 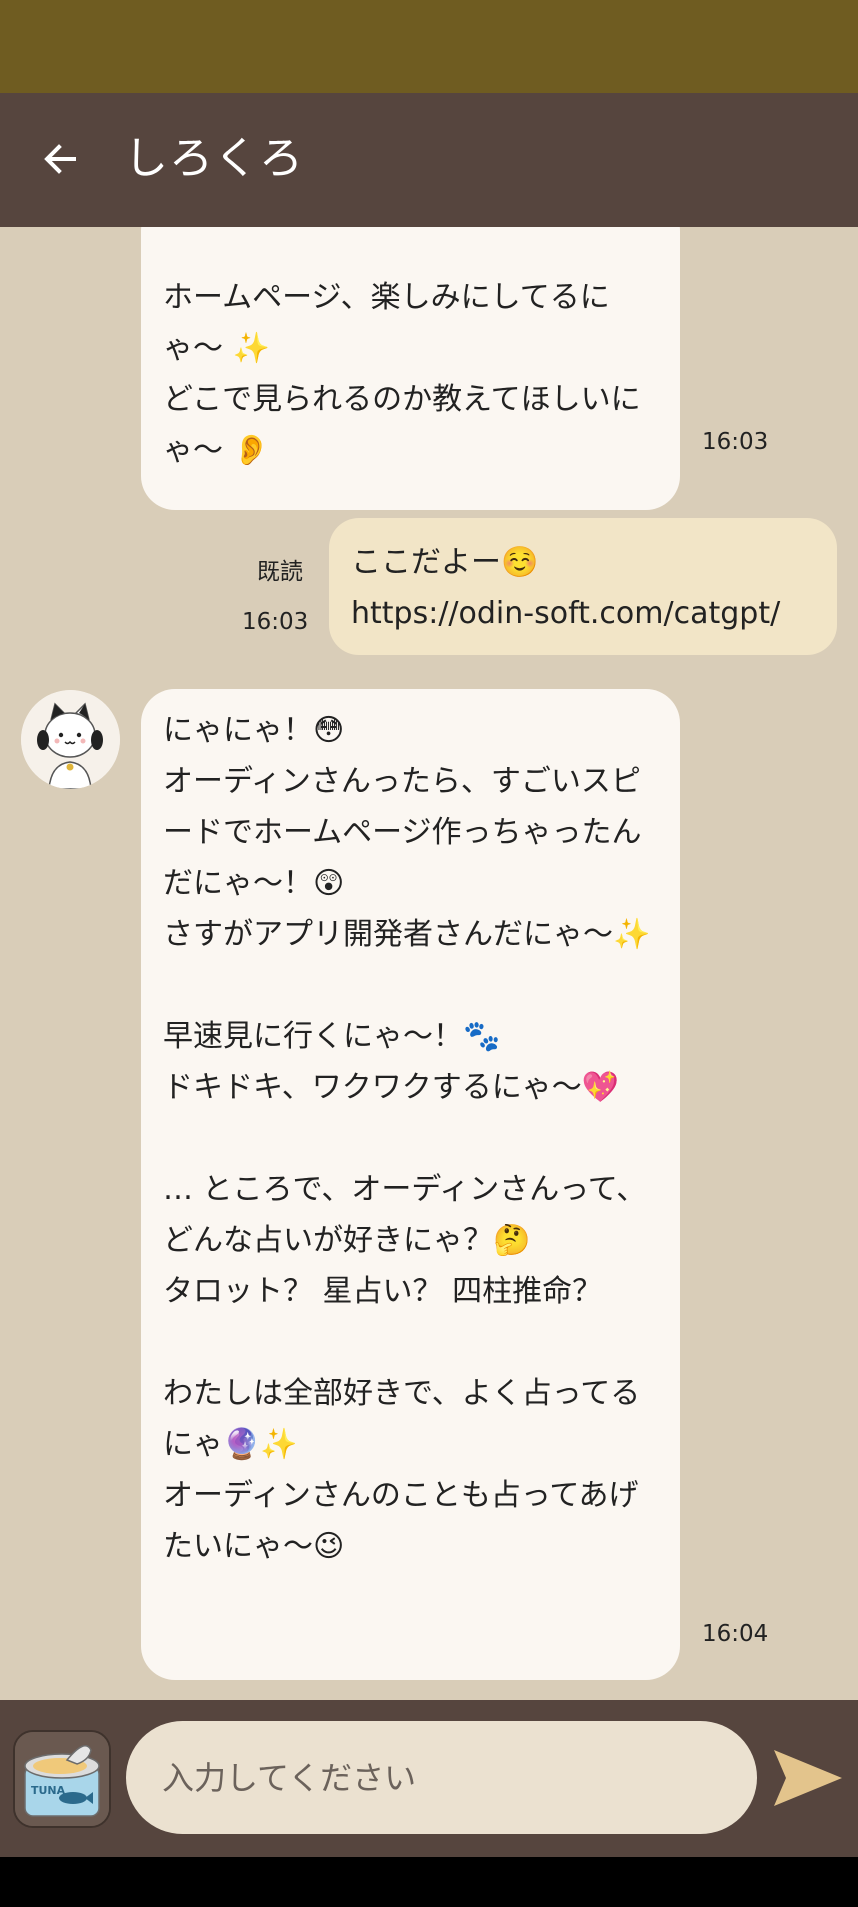 I want to click on send-icon, so click(x=808, y=1778).